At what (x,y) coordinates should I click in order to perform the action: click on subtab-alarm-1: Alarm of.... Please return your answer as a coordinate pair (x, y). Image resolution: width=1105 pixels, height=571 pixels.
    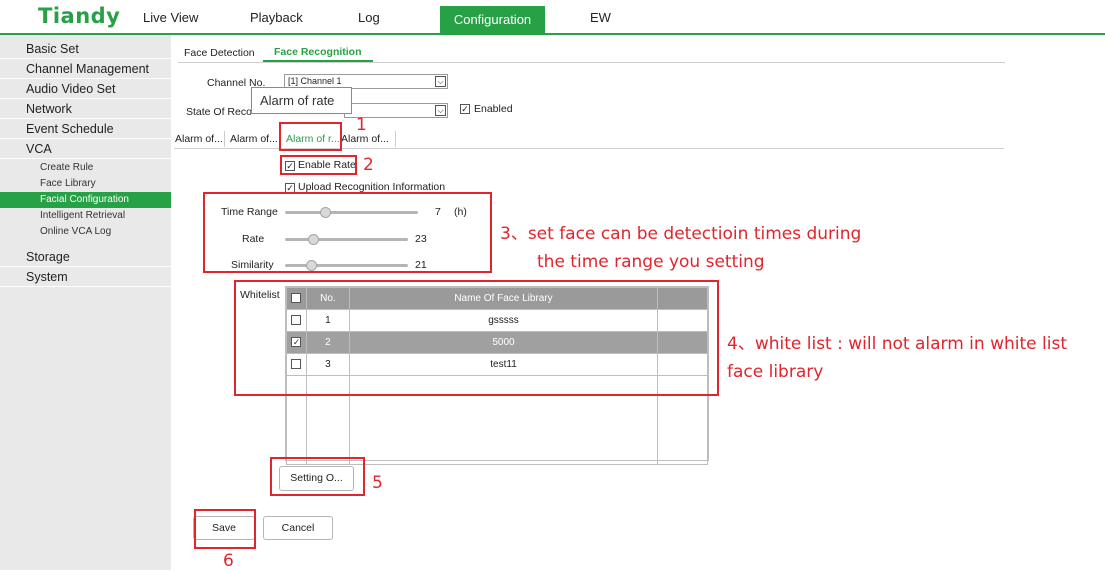
    Looking at the image, I should click on (199, 139).